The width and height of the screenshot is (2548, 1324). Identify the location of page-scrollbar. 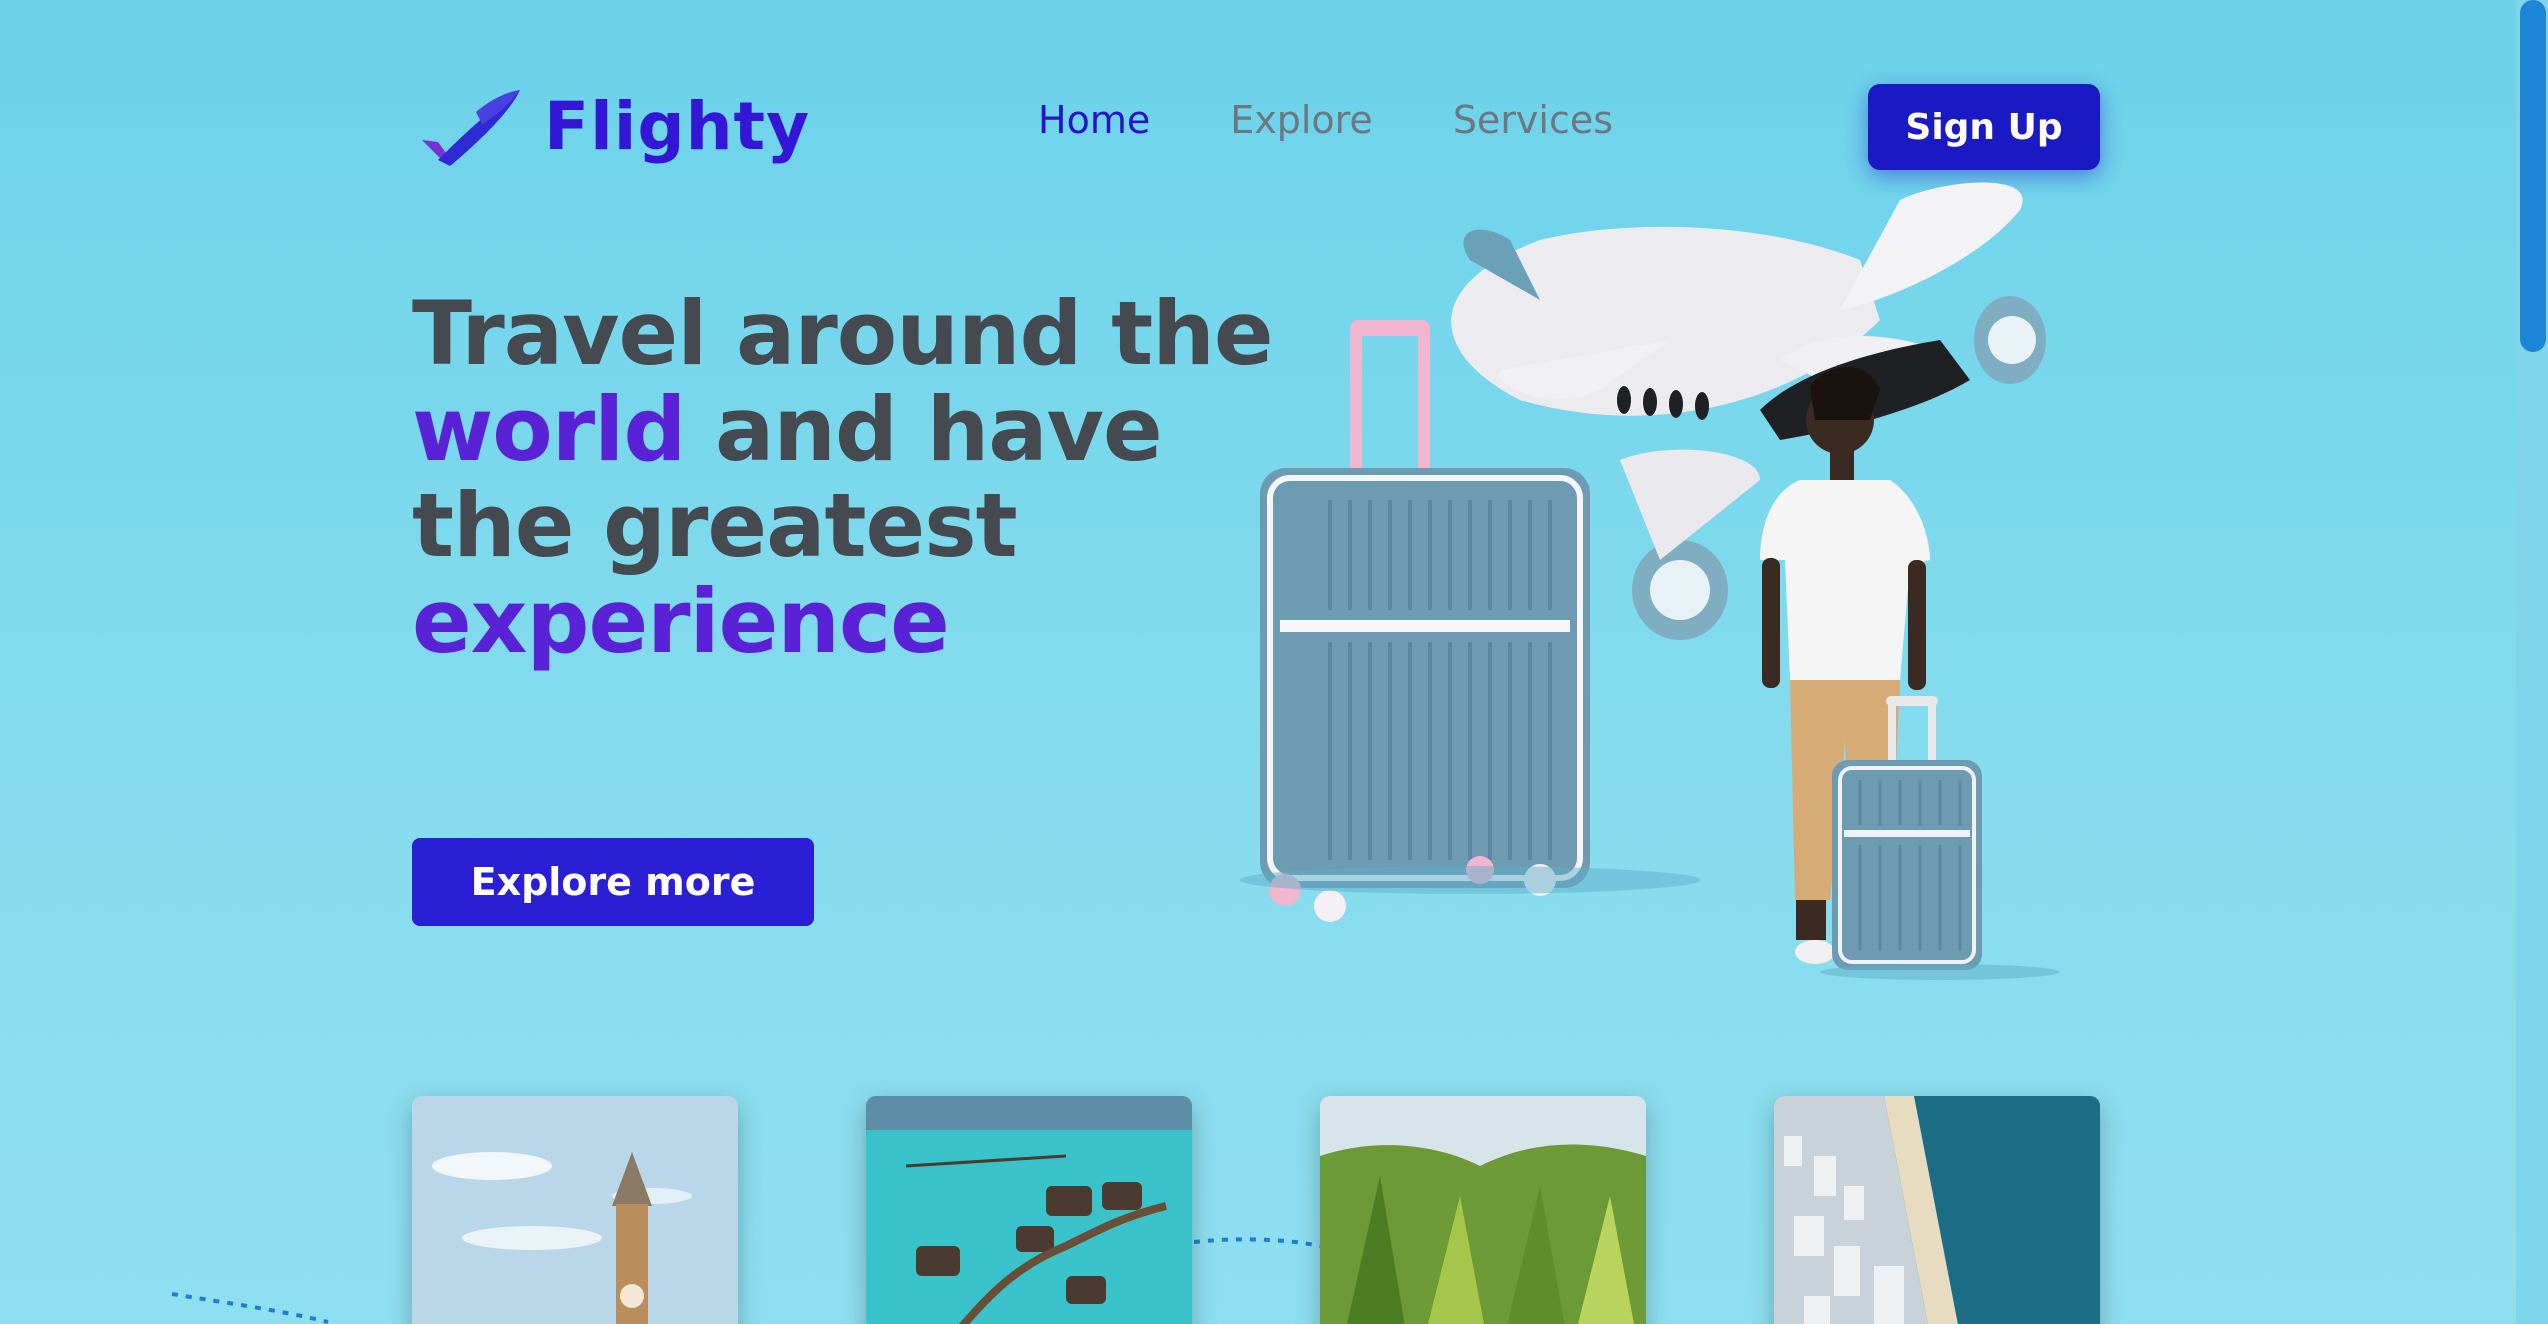
(2532, 662).